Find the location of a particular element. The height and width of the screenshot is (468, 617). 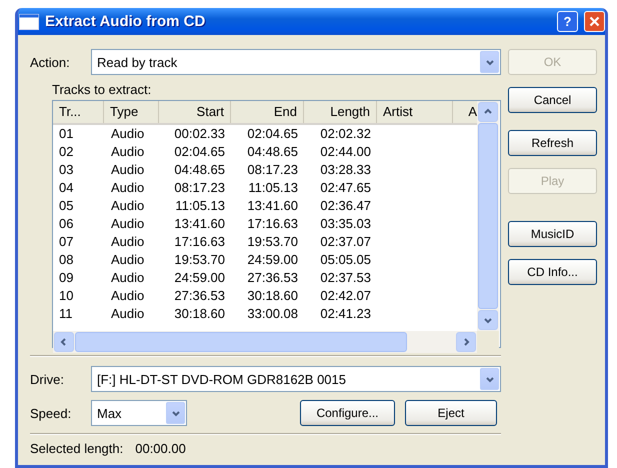

table-cell-text: 03 is located at coordinates (66, 170).